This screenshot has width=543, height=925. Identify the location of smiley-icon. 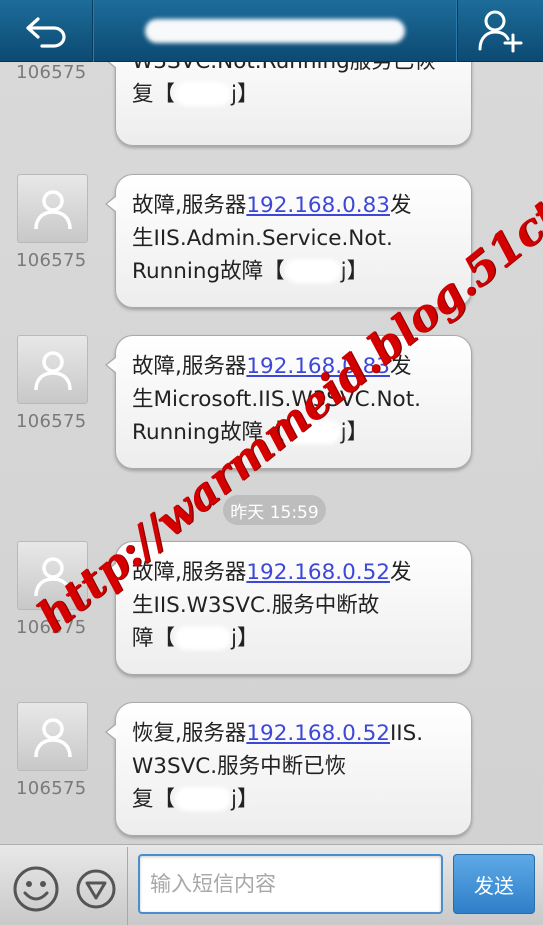
(36, 889).